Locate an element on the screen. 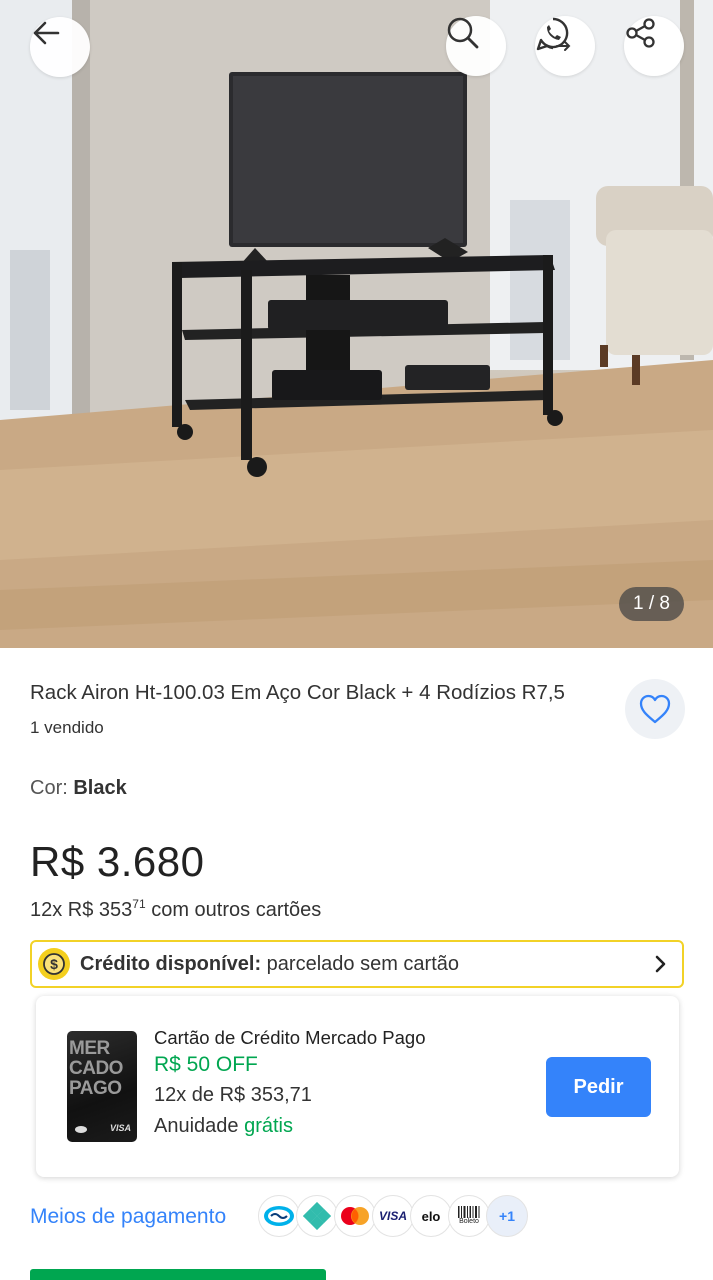 This screenshot has width=713, height=1280. installments-suffix: com outros cartões is located at coordinates (233, 910).